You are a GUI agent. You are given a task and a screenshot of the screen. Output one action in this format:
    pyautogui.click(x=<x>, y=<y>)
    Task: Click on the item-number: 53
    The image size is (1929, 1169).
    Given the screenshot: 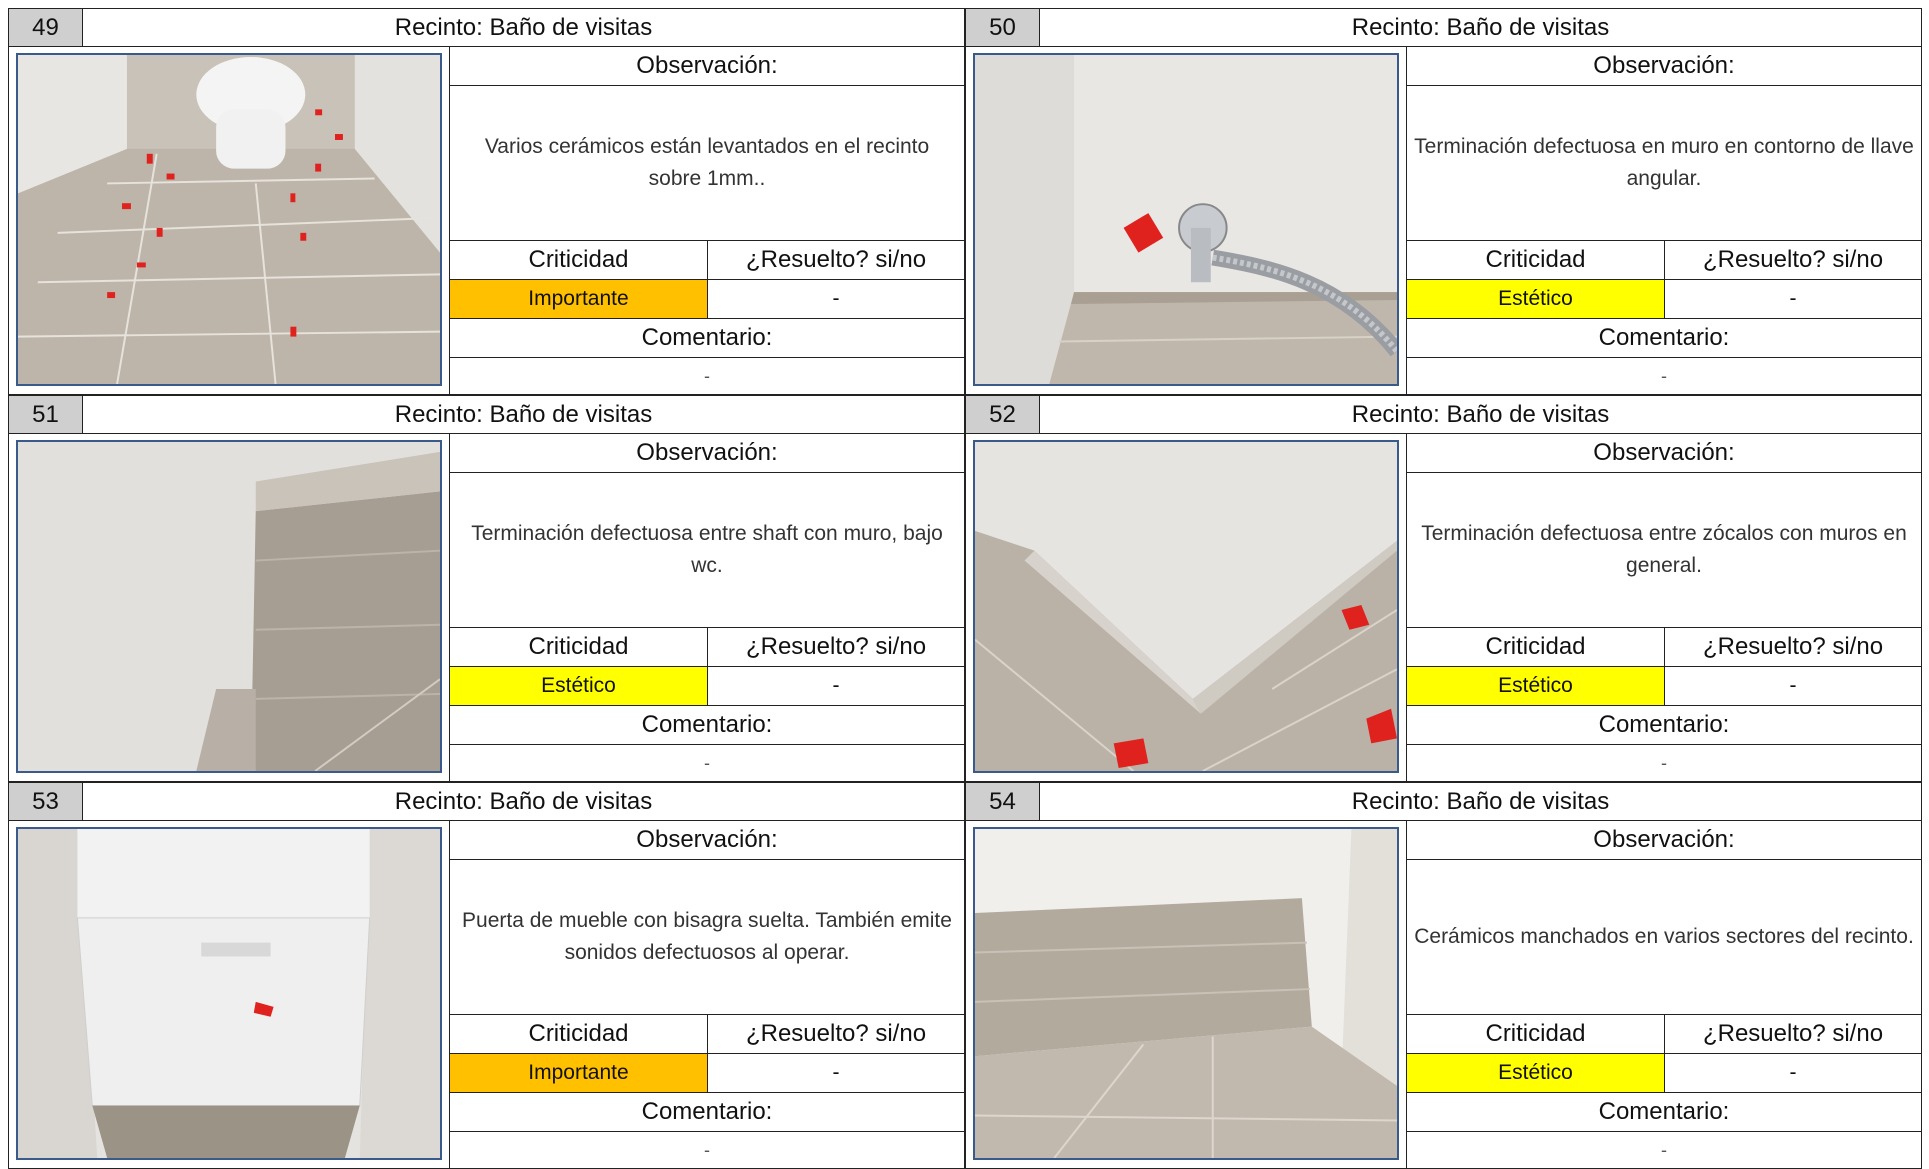 What is the action you would take?
    pyautogui.click(x=46, y=801)
    